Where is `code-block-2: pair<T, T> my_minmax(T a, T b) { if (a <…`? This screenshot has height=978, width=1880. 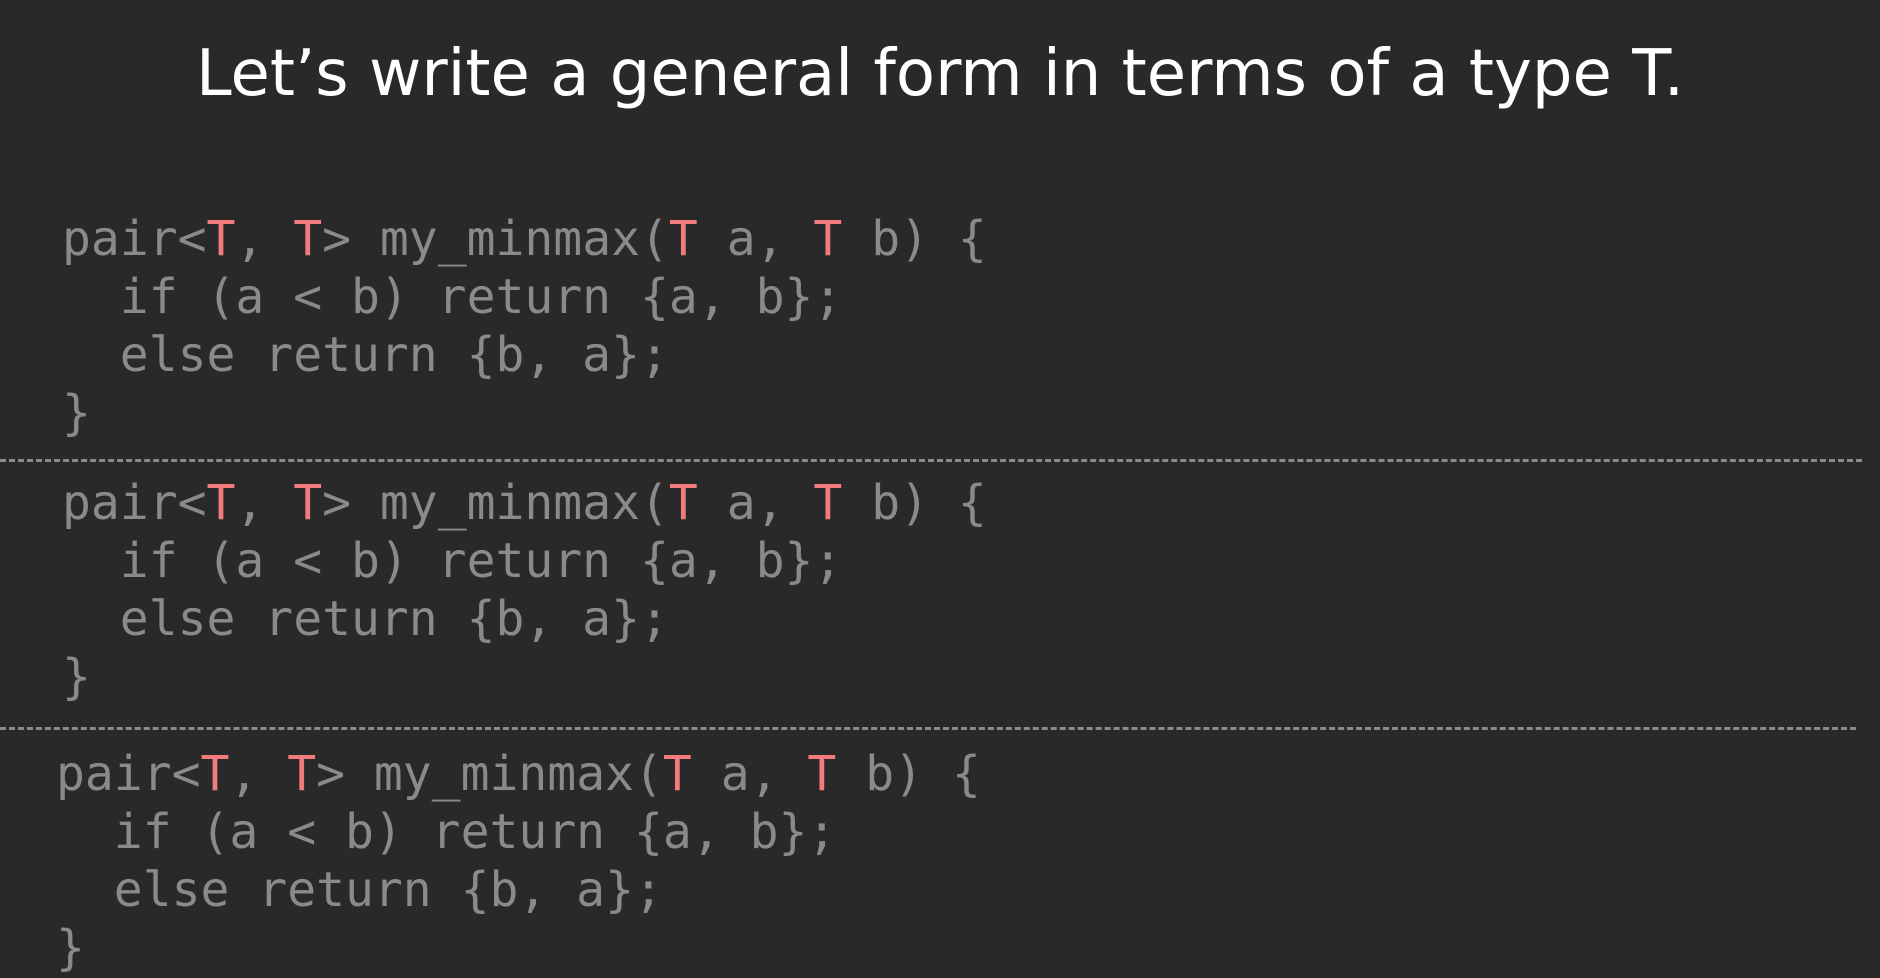
code-block-2: pair<T, T> my_minmax(T a, T b) { if (a <… is located at coordinates (524, 590).